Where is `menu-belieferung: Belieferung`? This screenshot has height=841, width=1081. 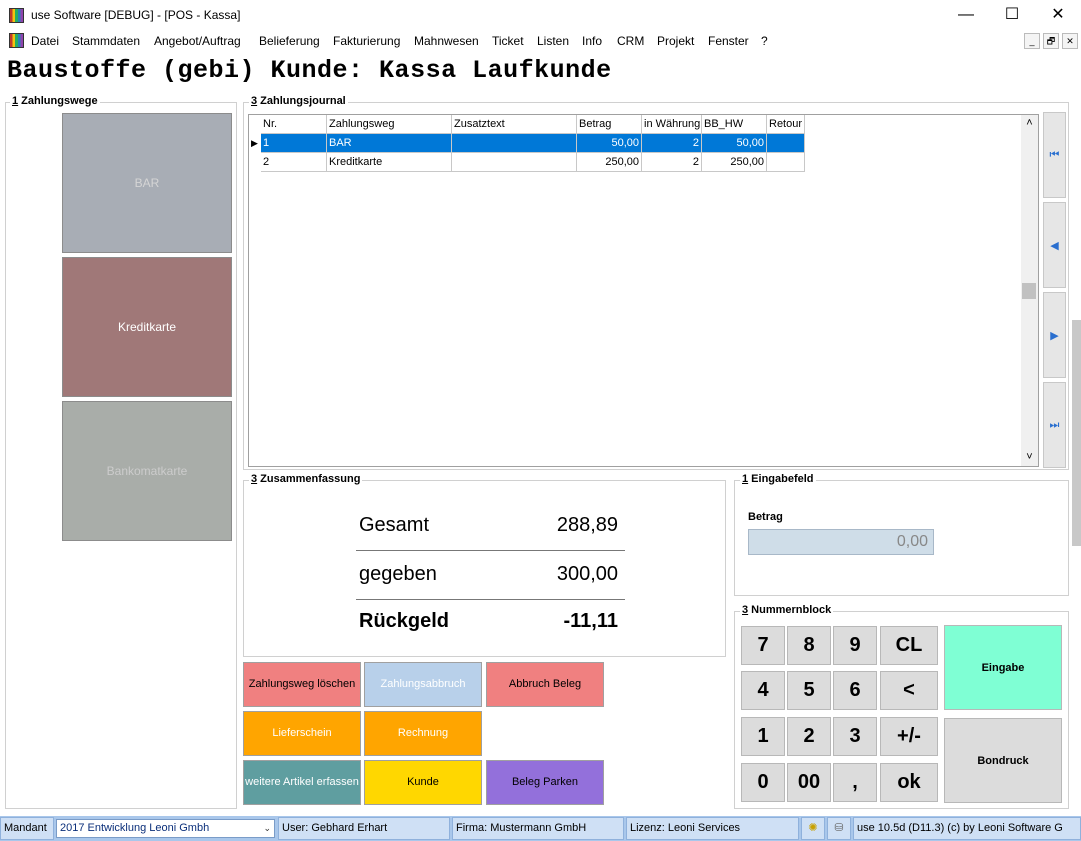
menu-belieferung: Belieferung is located at coordinates (289, 41).